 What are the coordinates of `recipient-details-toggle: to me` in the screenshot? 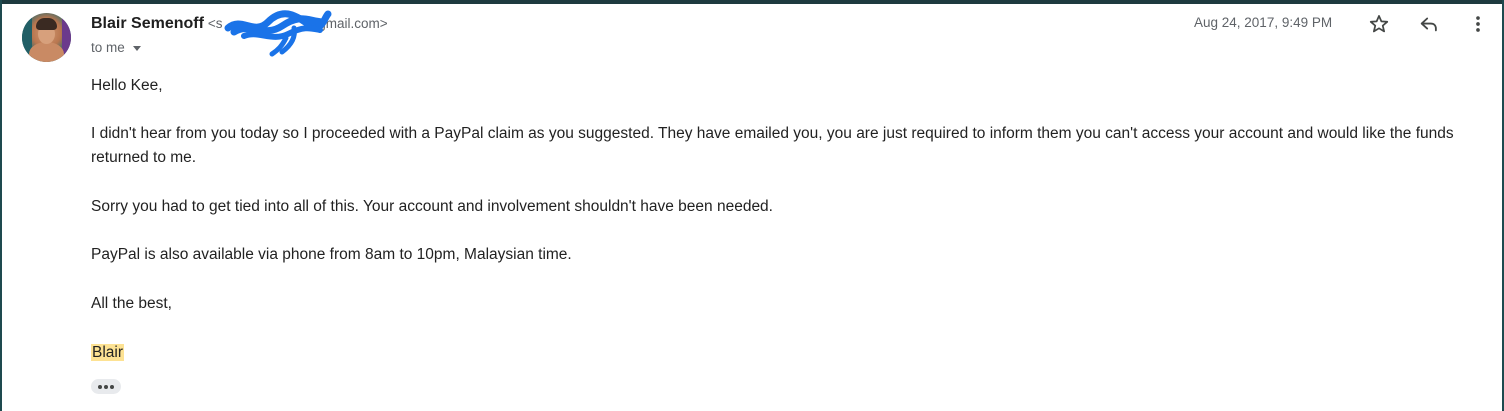 It's located at (116, 47).